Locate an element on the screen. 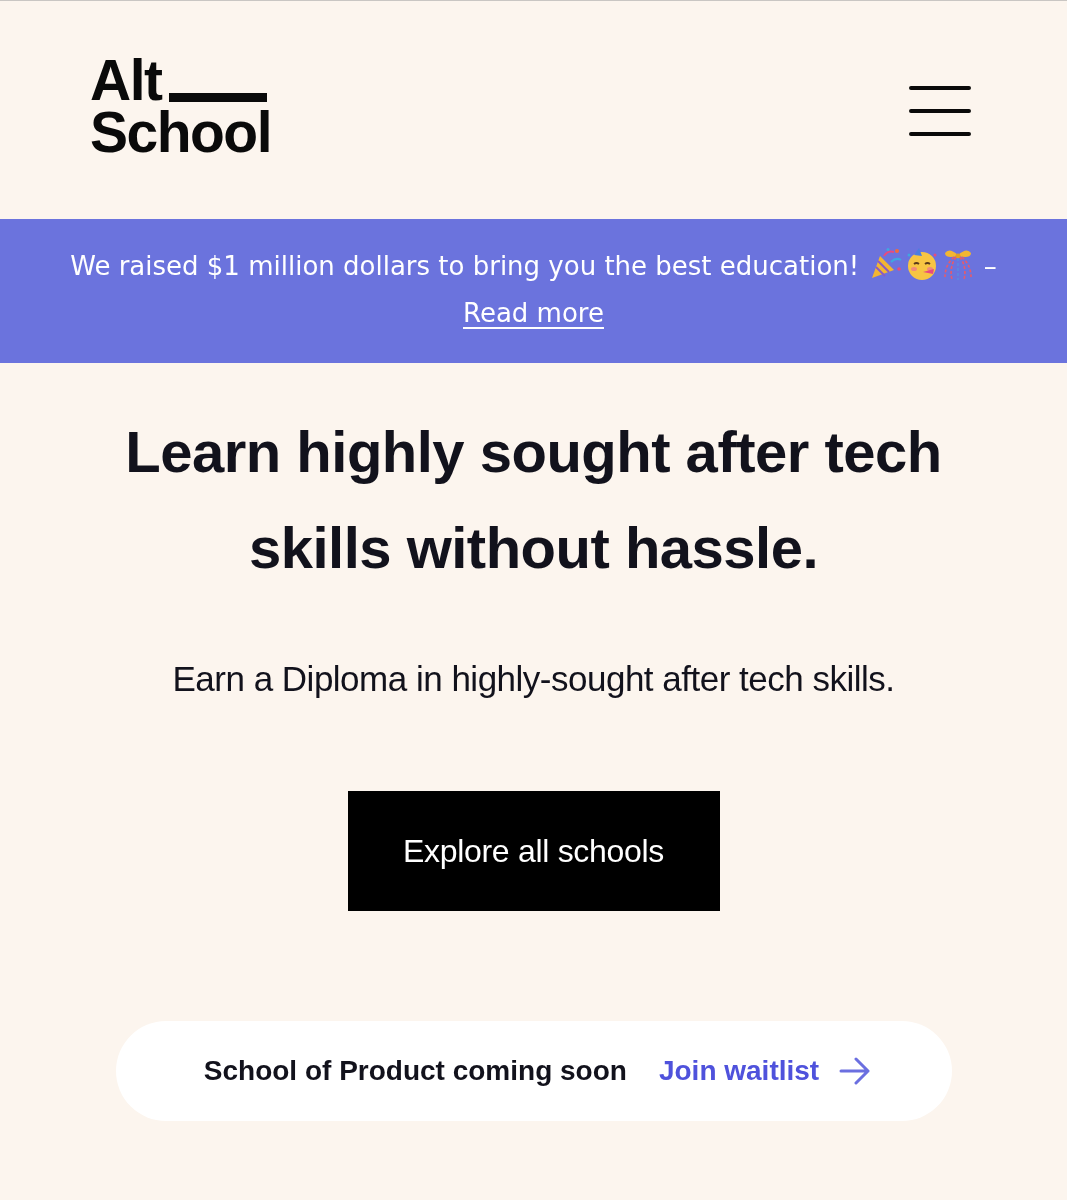 This screenshot has width=1067, height=1200. hero-subtitle: Earn a Diploma in highly-sought after tech skills. is located at coordinates (533, 679).